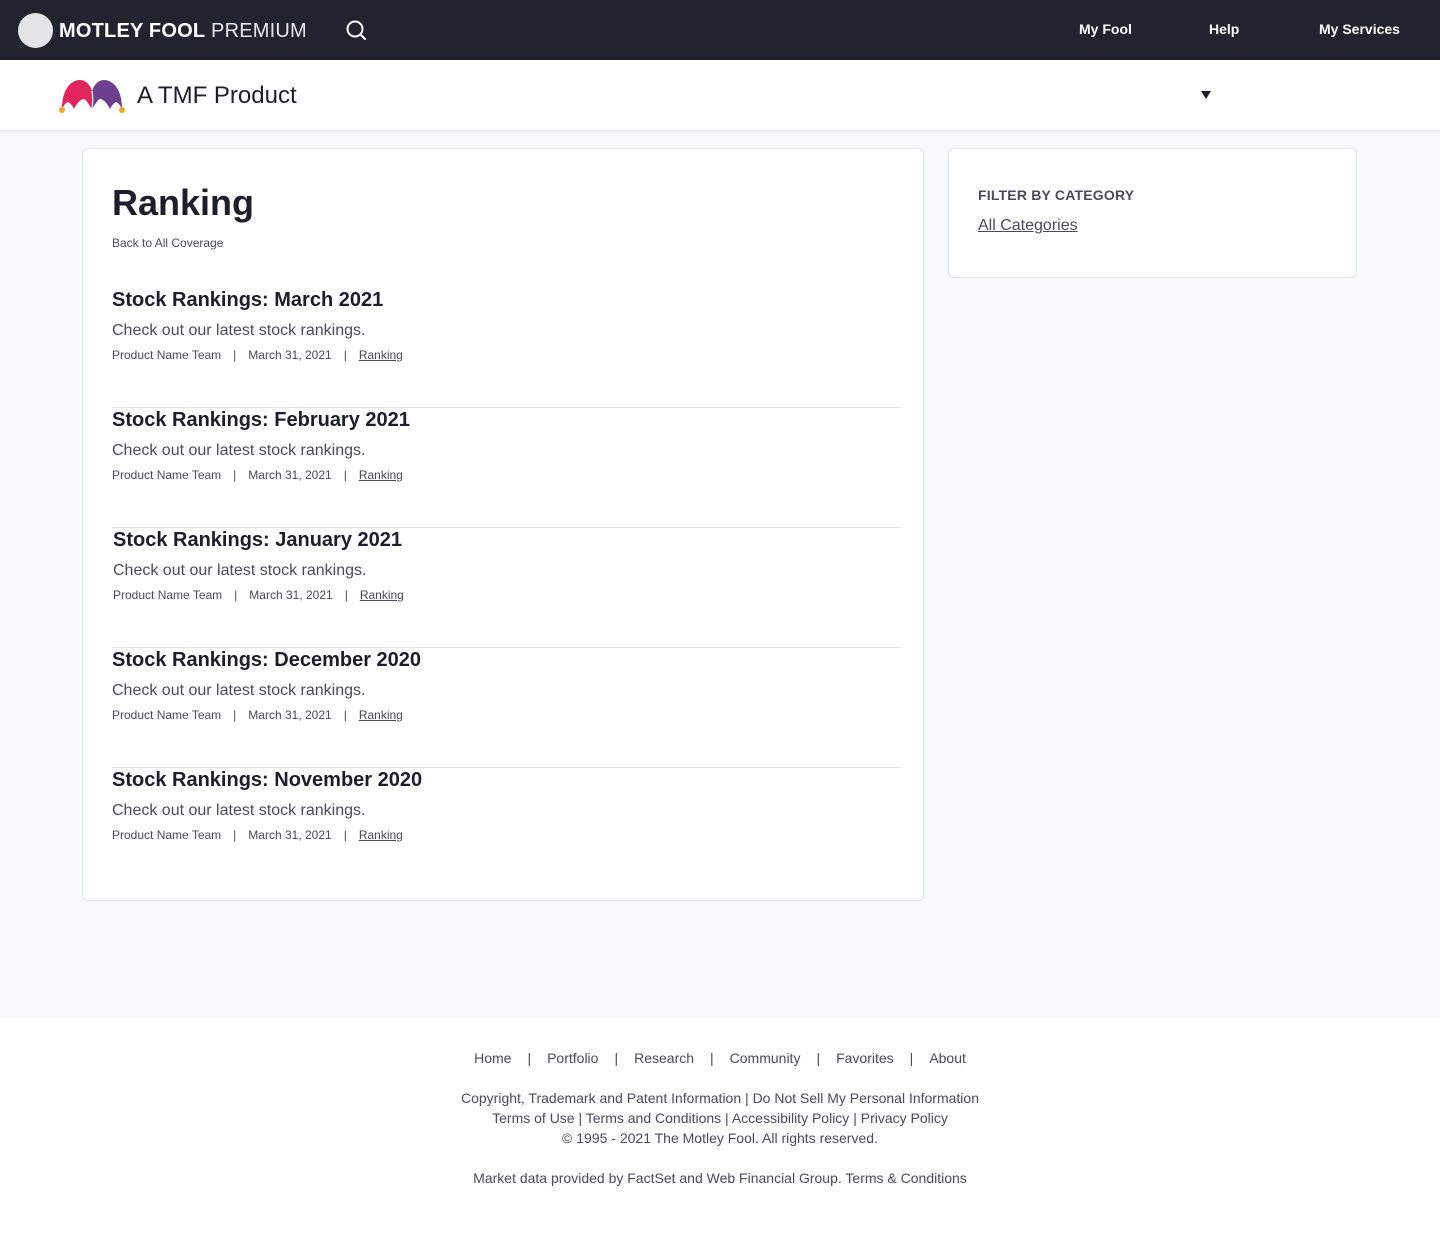 The image size is (1440, 1242). Describe the element at coordinates (92, 95) in the screenshot. I see `jester-logo-icon` at that location.